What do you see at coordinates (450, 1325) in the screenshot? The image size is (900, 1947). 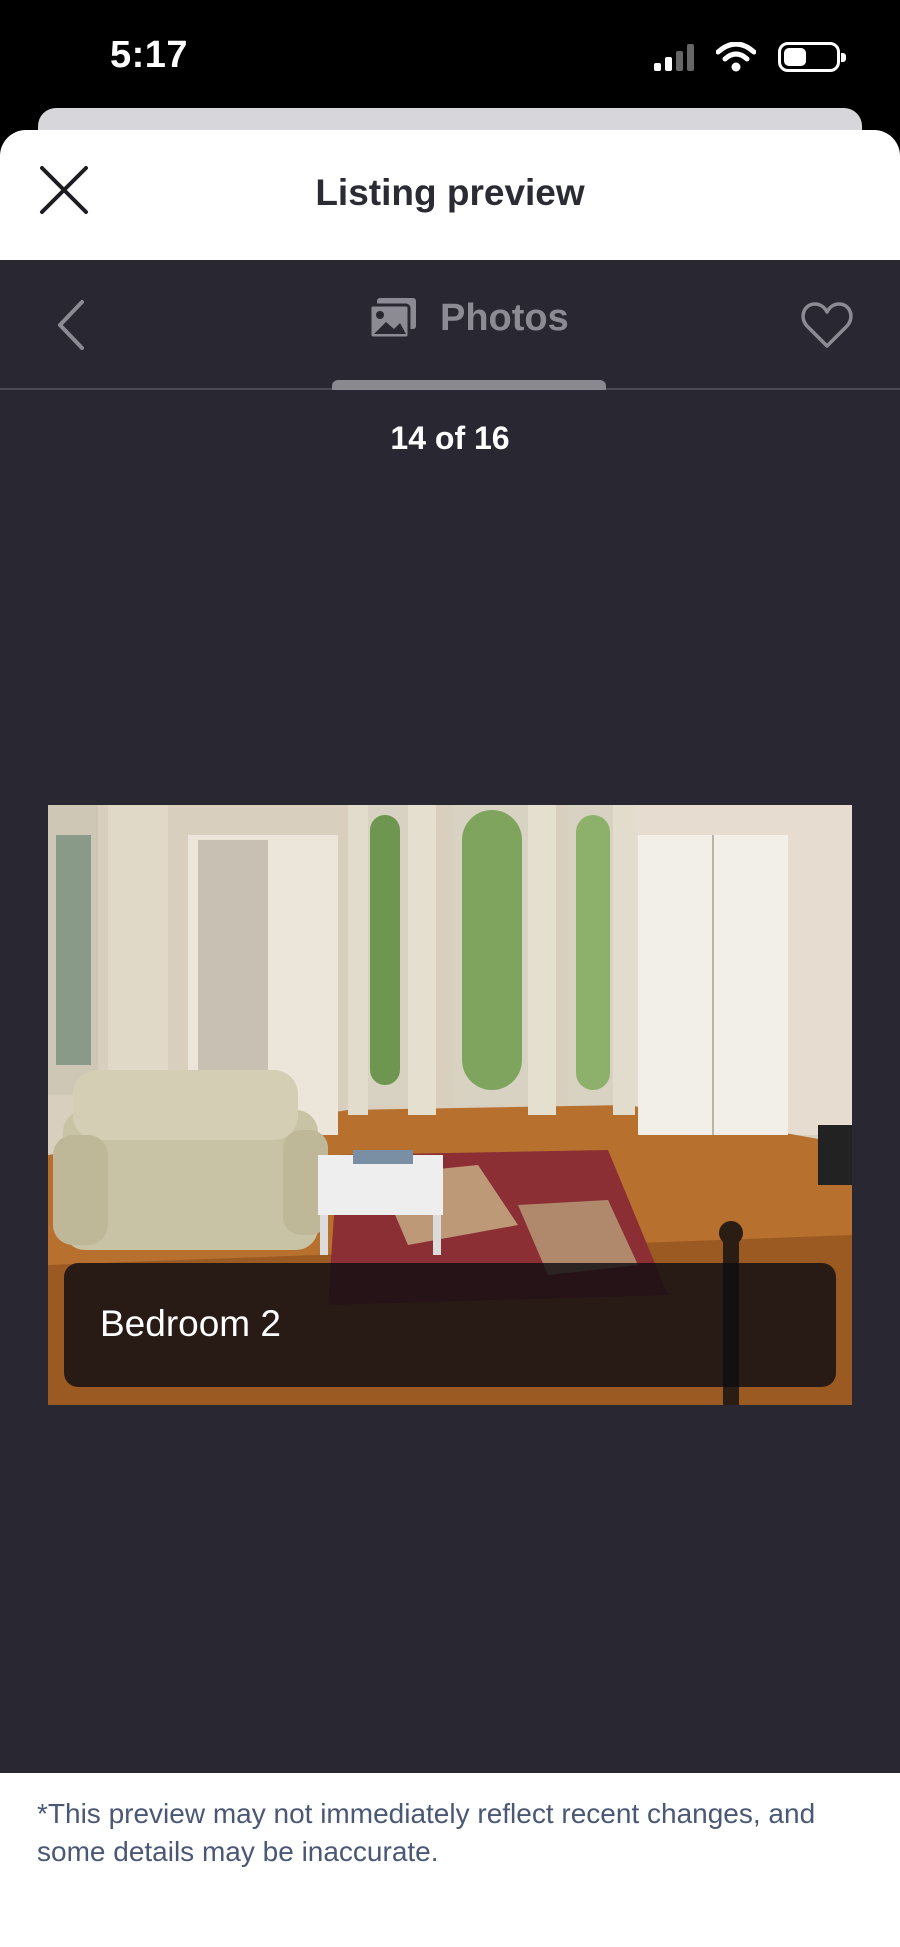 I see `photo-caption: Bedroom 2` at bounding box center [450, 1325].